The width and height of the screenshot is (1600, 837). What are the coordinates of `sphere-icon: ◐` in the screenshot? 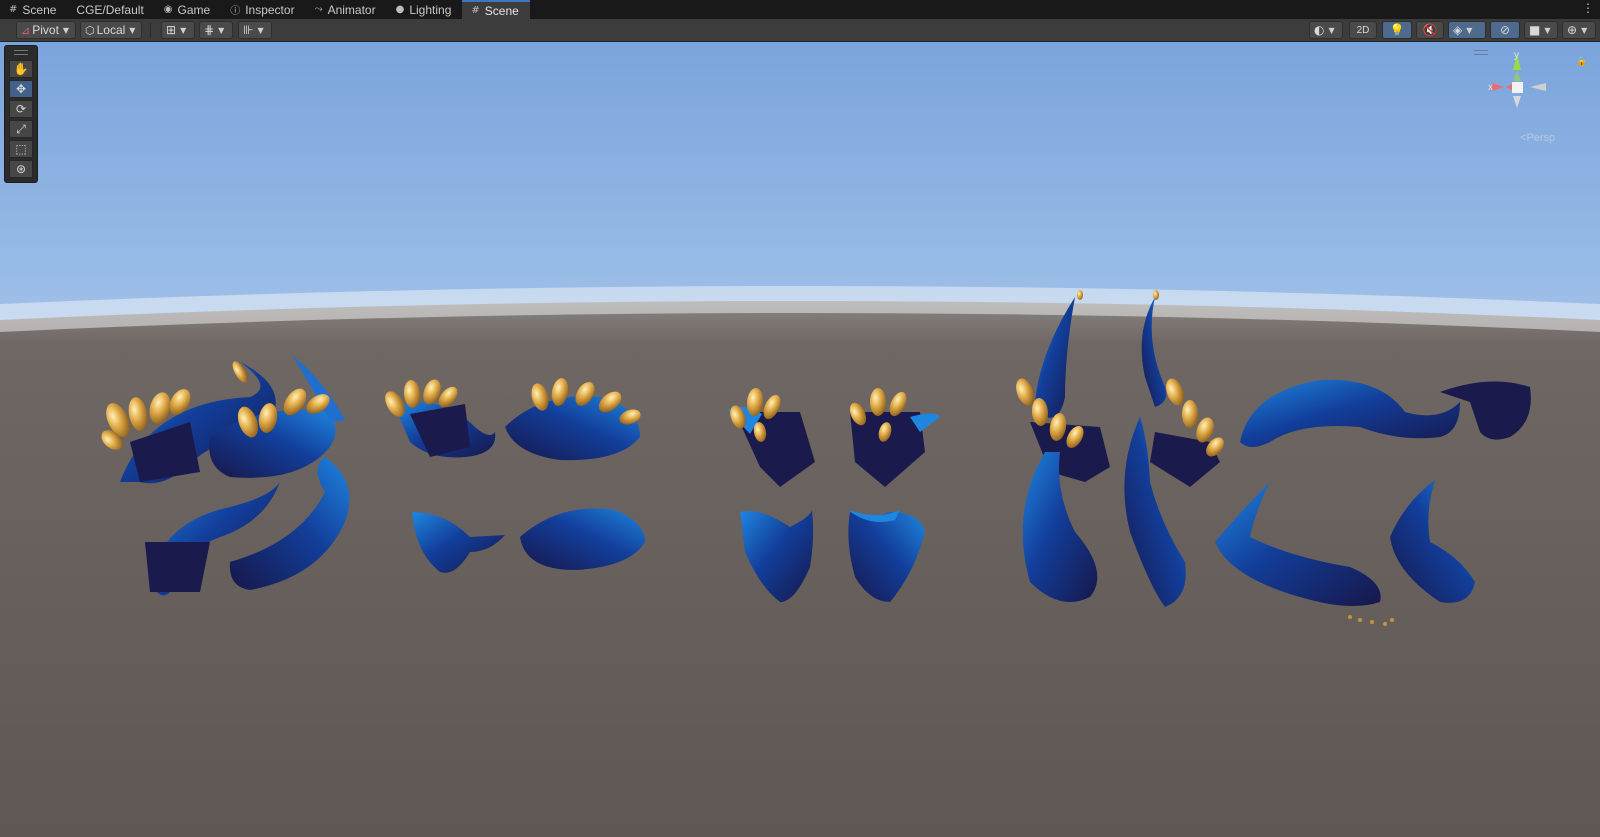 It's located at (1319, 30).